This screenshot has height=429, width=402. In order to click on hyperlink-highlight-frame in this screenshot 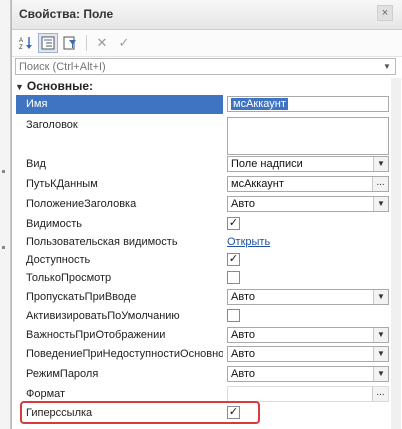, I will do `click(140, 412)`.